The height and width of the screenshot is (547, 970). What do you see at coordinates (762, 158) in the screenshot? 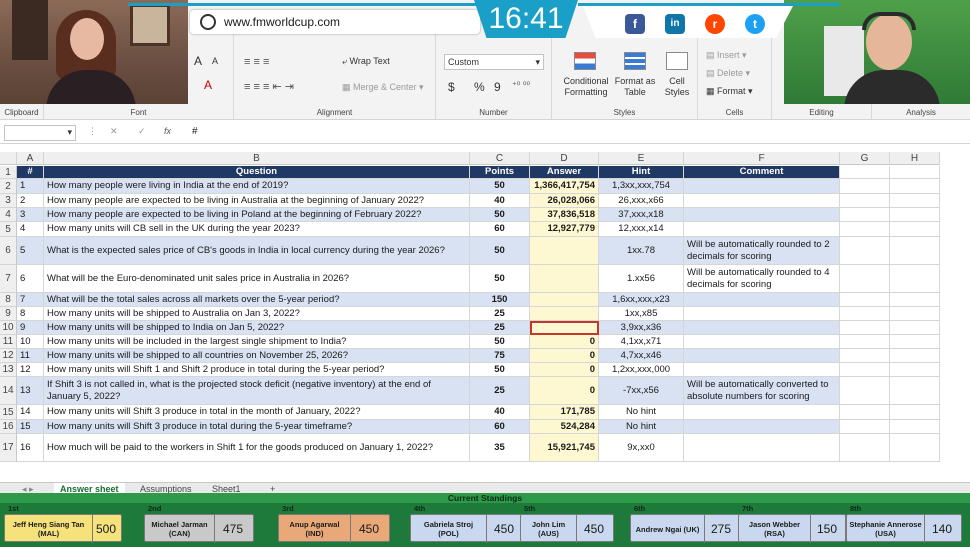
I see `column-header-f: F` at bounding box center [762, 158].